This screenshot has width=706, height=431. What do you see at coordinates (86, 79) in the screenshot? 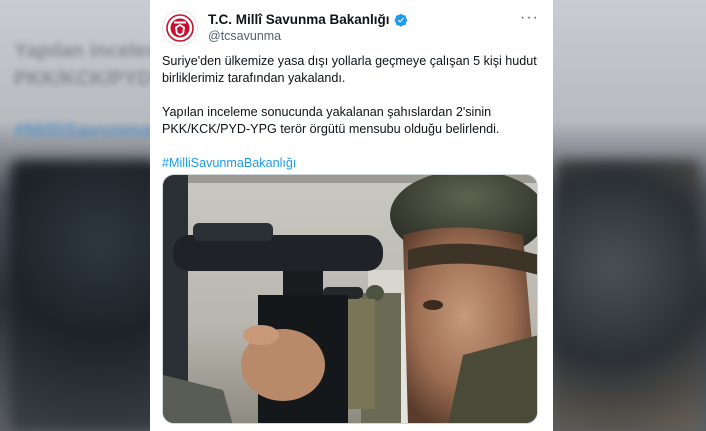
I see `backdrop-text-line2: PKK/KCK/PYD-` at bounding box center [86, 79].